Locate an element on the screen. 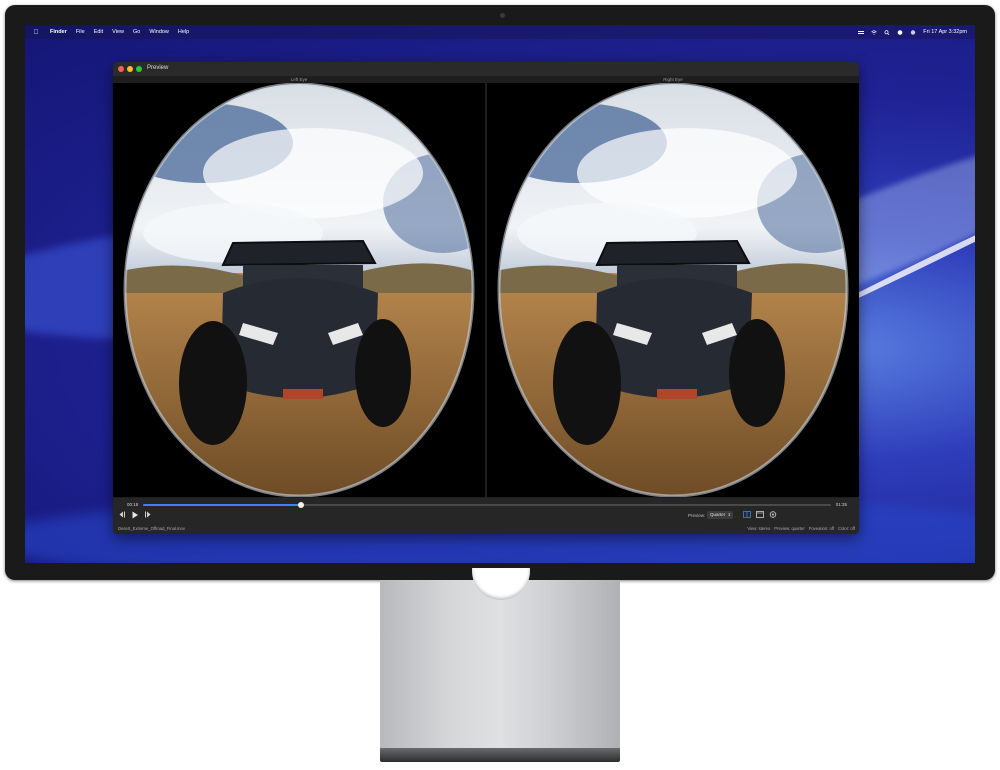 This screenshot has height=770, width=1000. preview-quality-label: Preview: is located at coordinates (697, 515).